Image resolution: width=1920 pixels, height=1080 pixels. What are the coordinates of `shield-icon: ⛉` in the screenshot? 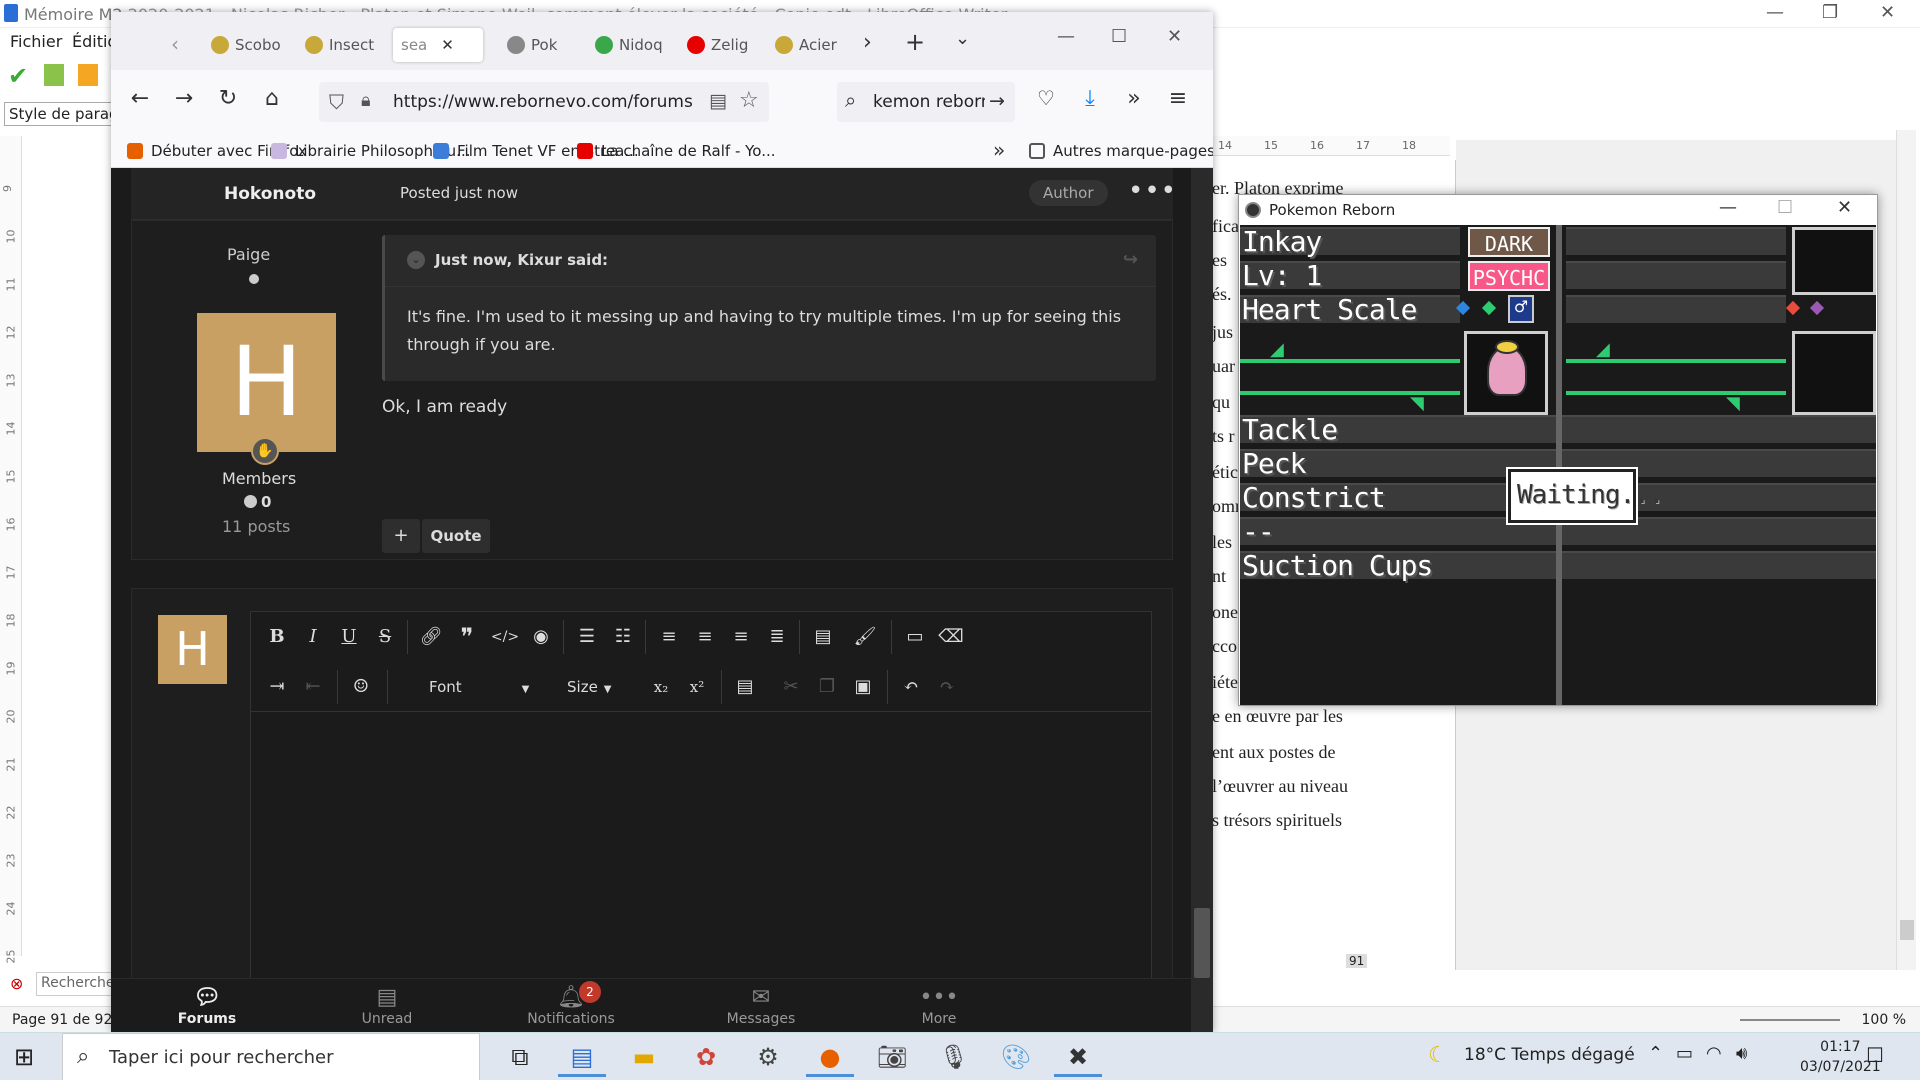 It's located at (336, 102).